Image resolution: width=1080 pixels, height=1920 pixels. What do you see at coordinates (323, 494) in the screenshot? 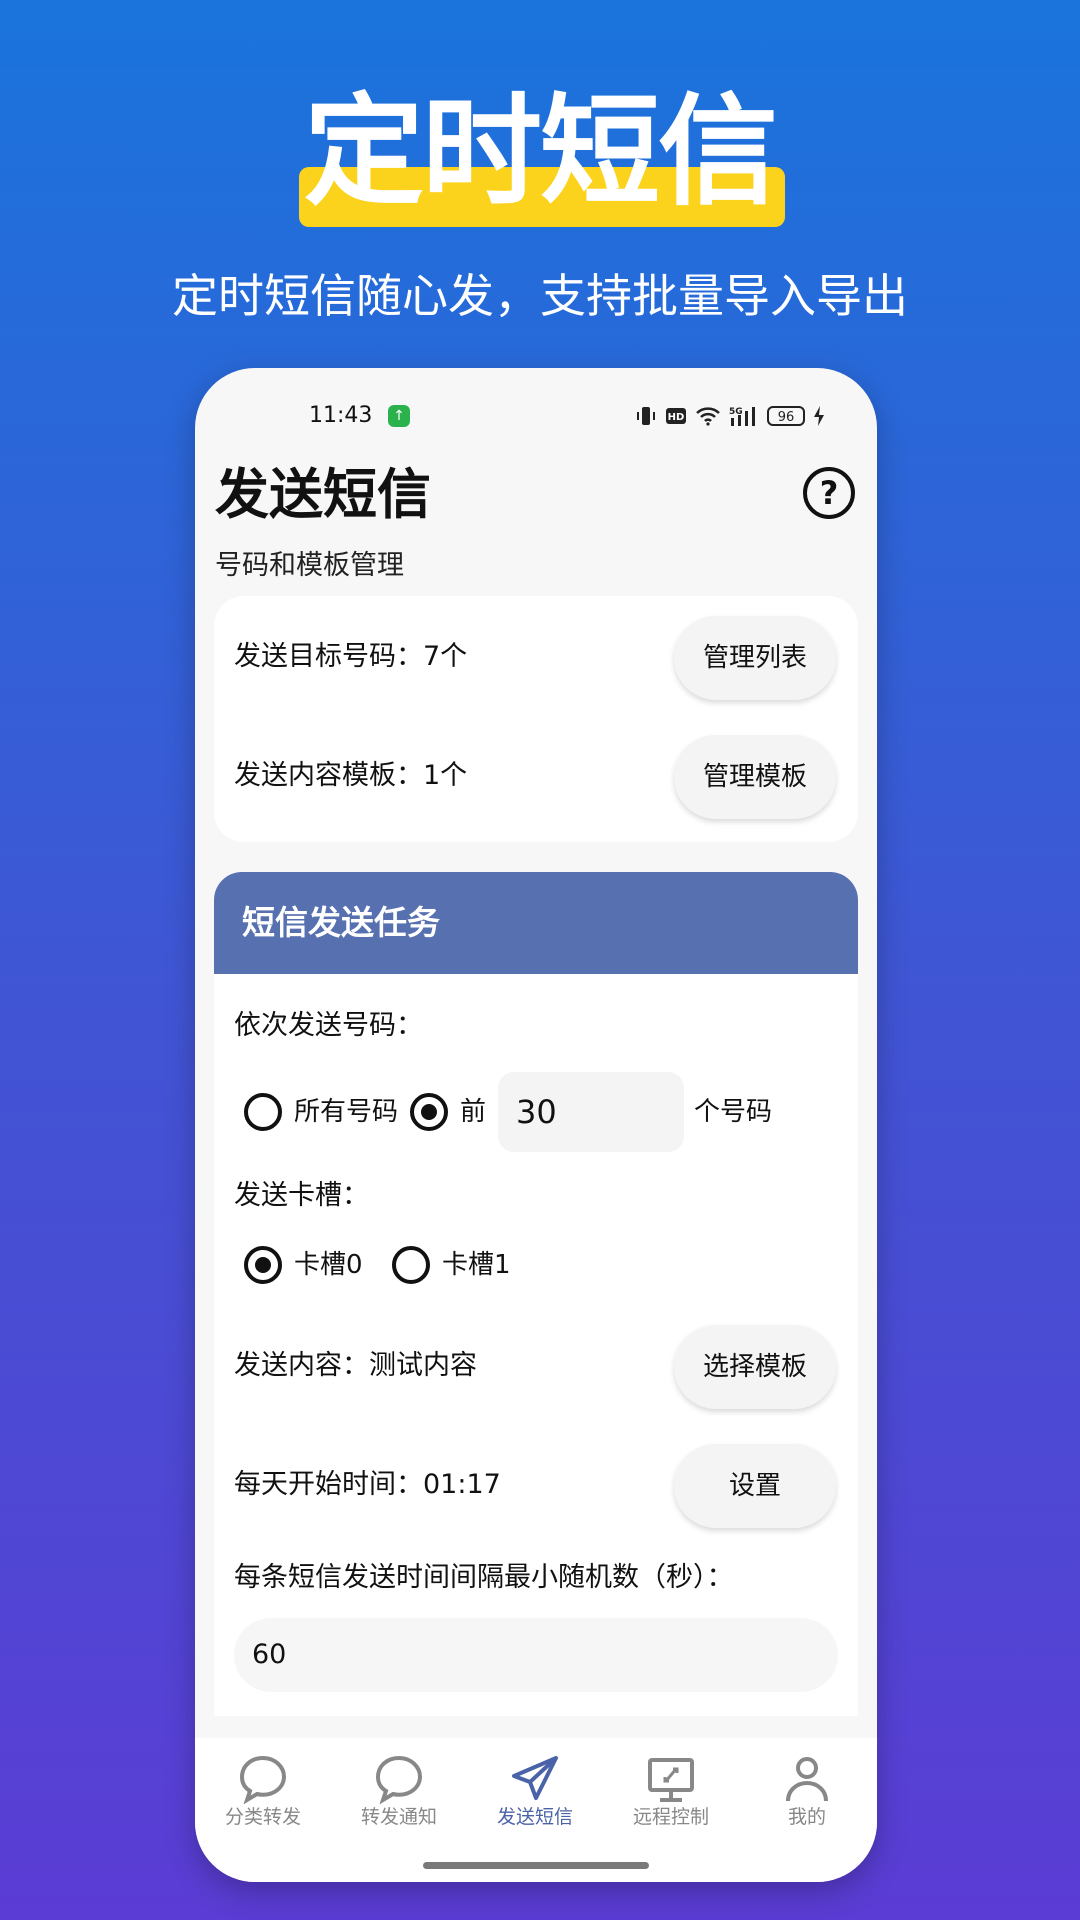
I see `page-title: 发送短信` at bounding box center [323, 494].